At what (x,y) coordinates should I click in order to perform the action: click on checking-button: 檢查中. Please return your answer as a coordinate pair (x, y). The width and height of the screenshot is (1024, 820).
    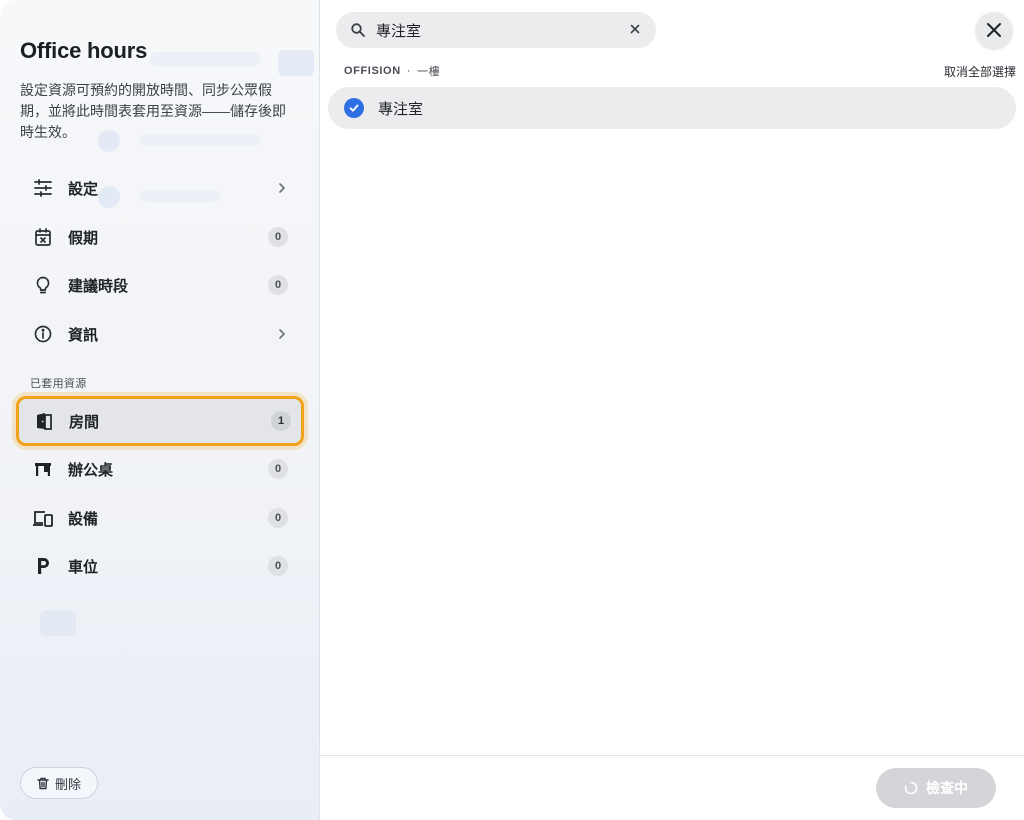
    Looking at the image, I should click on (936, 788).